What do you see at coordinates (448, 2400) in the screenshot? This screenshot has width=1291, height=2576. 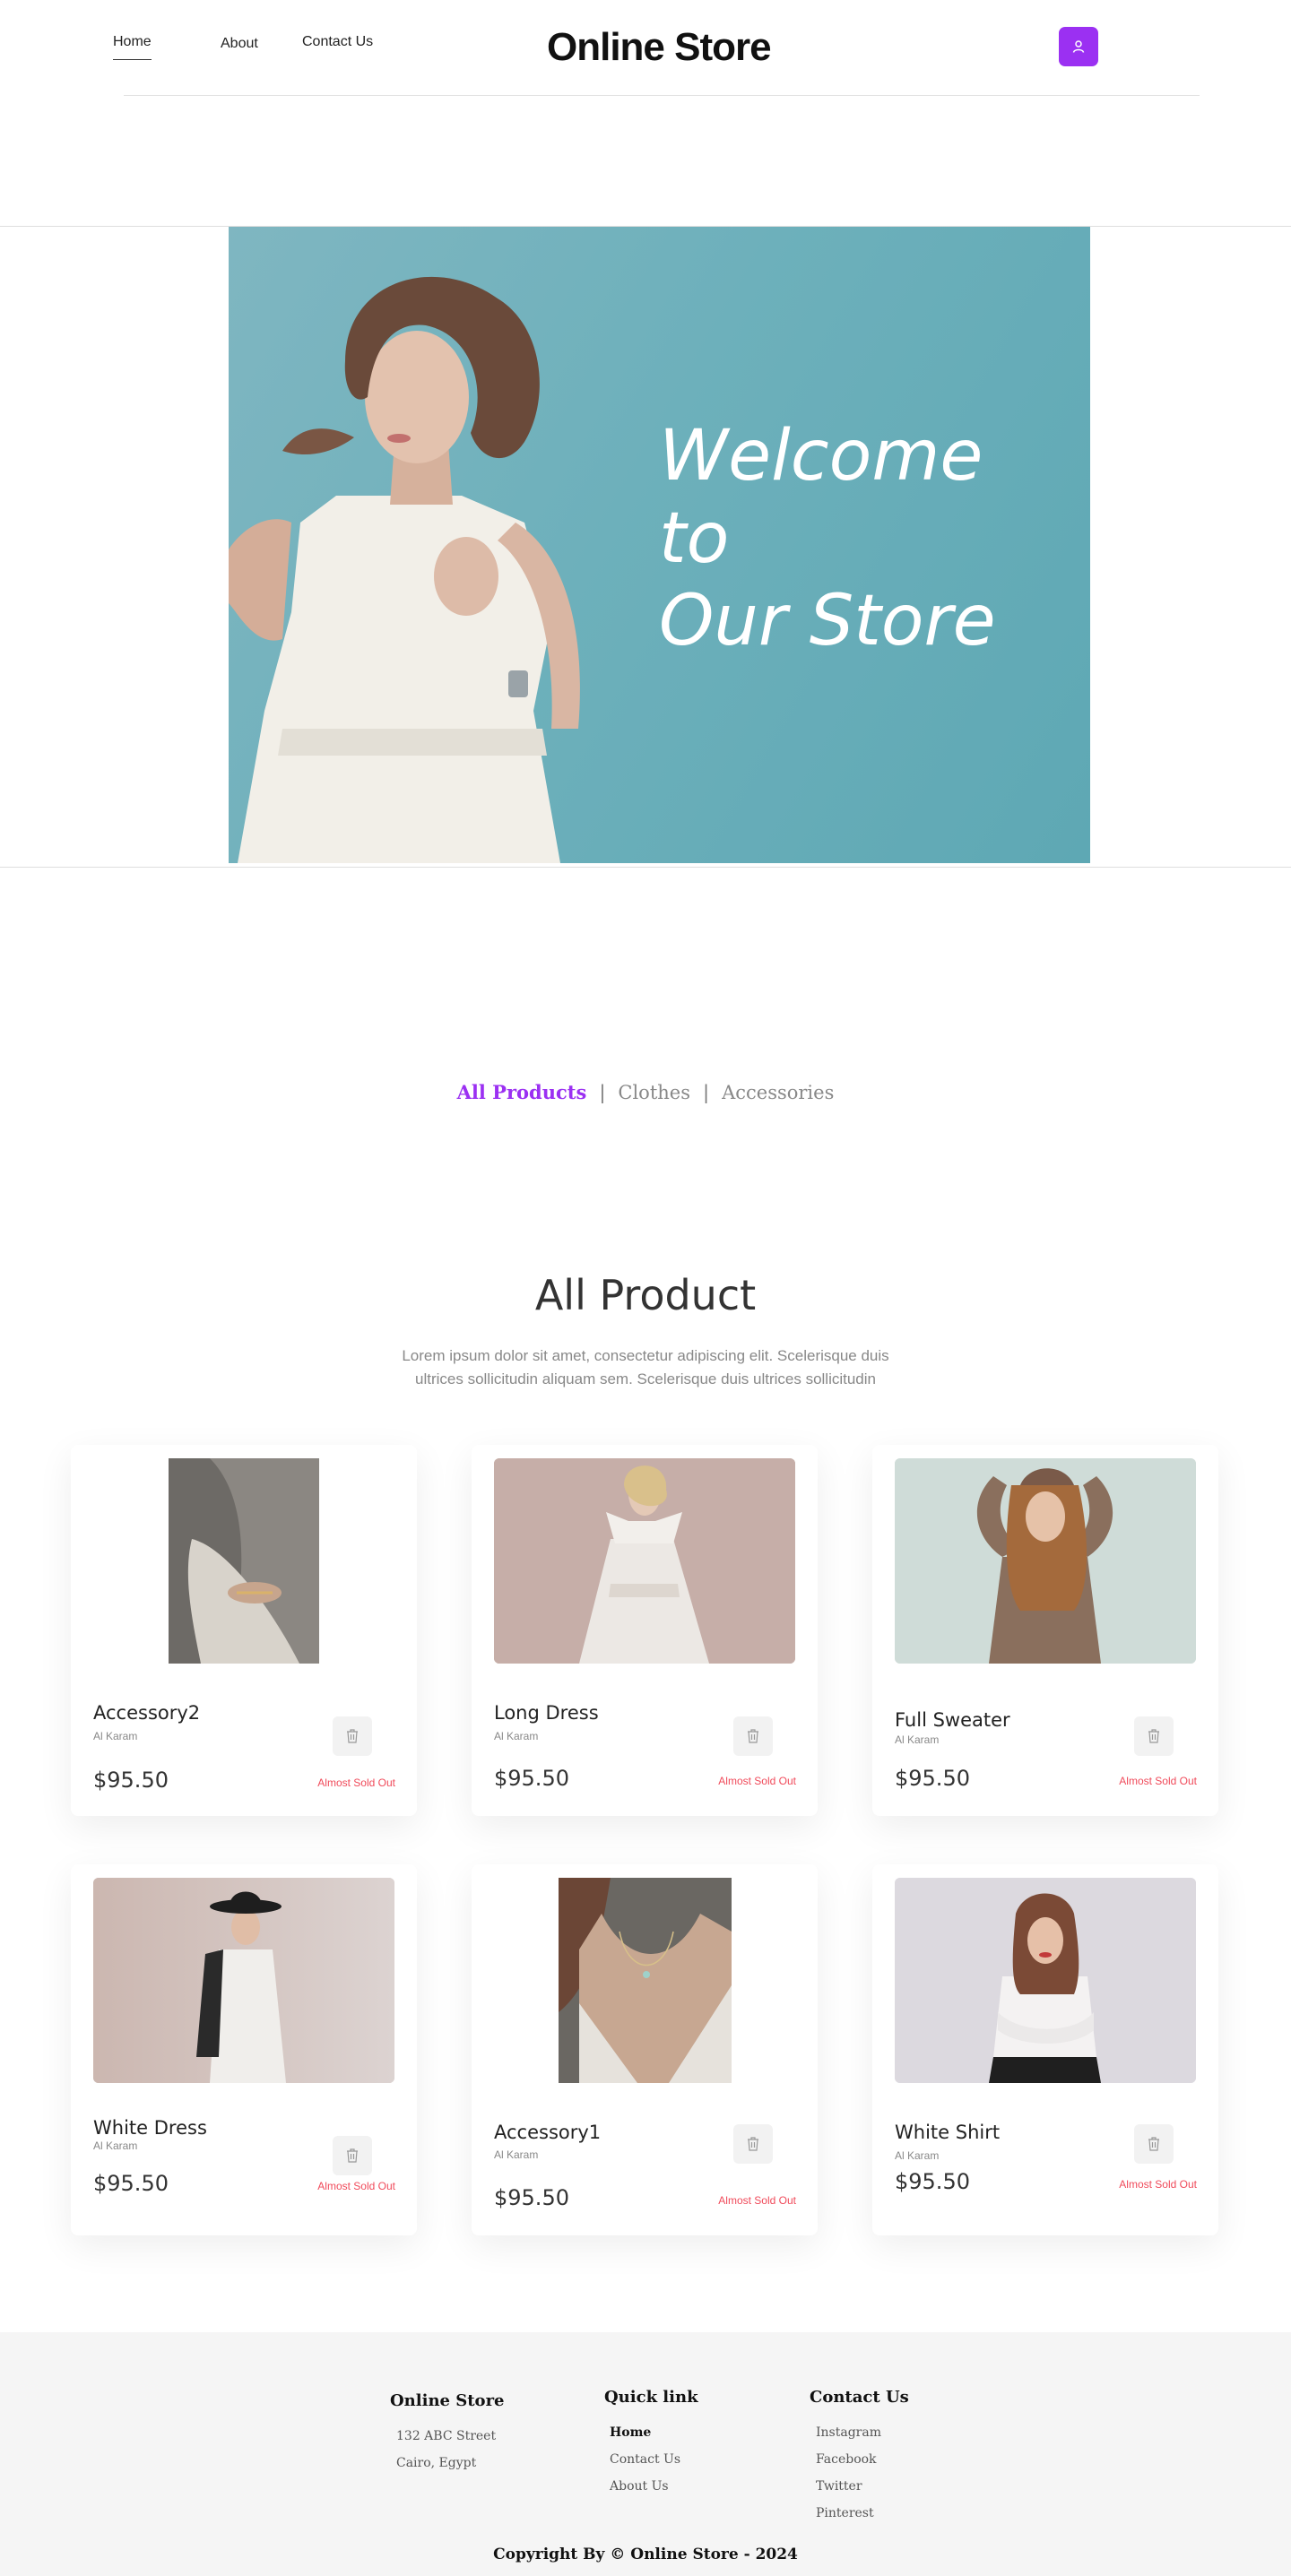 I see `footer-store-title: Online Store` at bounding box center [448, 2400].